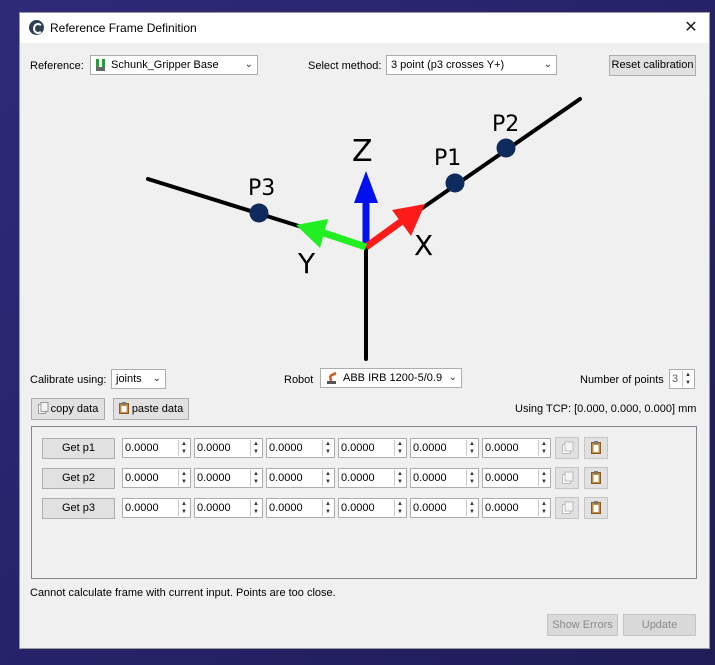 The image size is (715, 665). I want to click on z-axis-arrow, so click(366, 209).